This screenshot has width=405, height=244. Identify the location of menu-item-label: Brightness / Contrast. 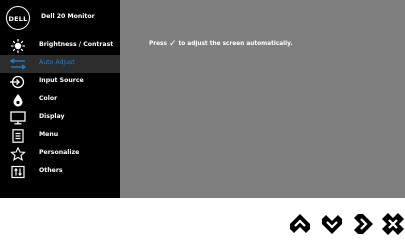
(76, 44).